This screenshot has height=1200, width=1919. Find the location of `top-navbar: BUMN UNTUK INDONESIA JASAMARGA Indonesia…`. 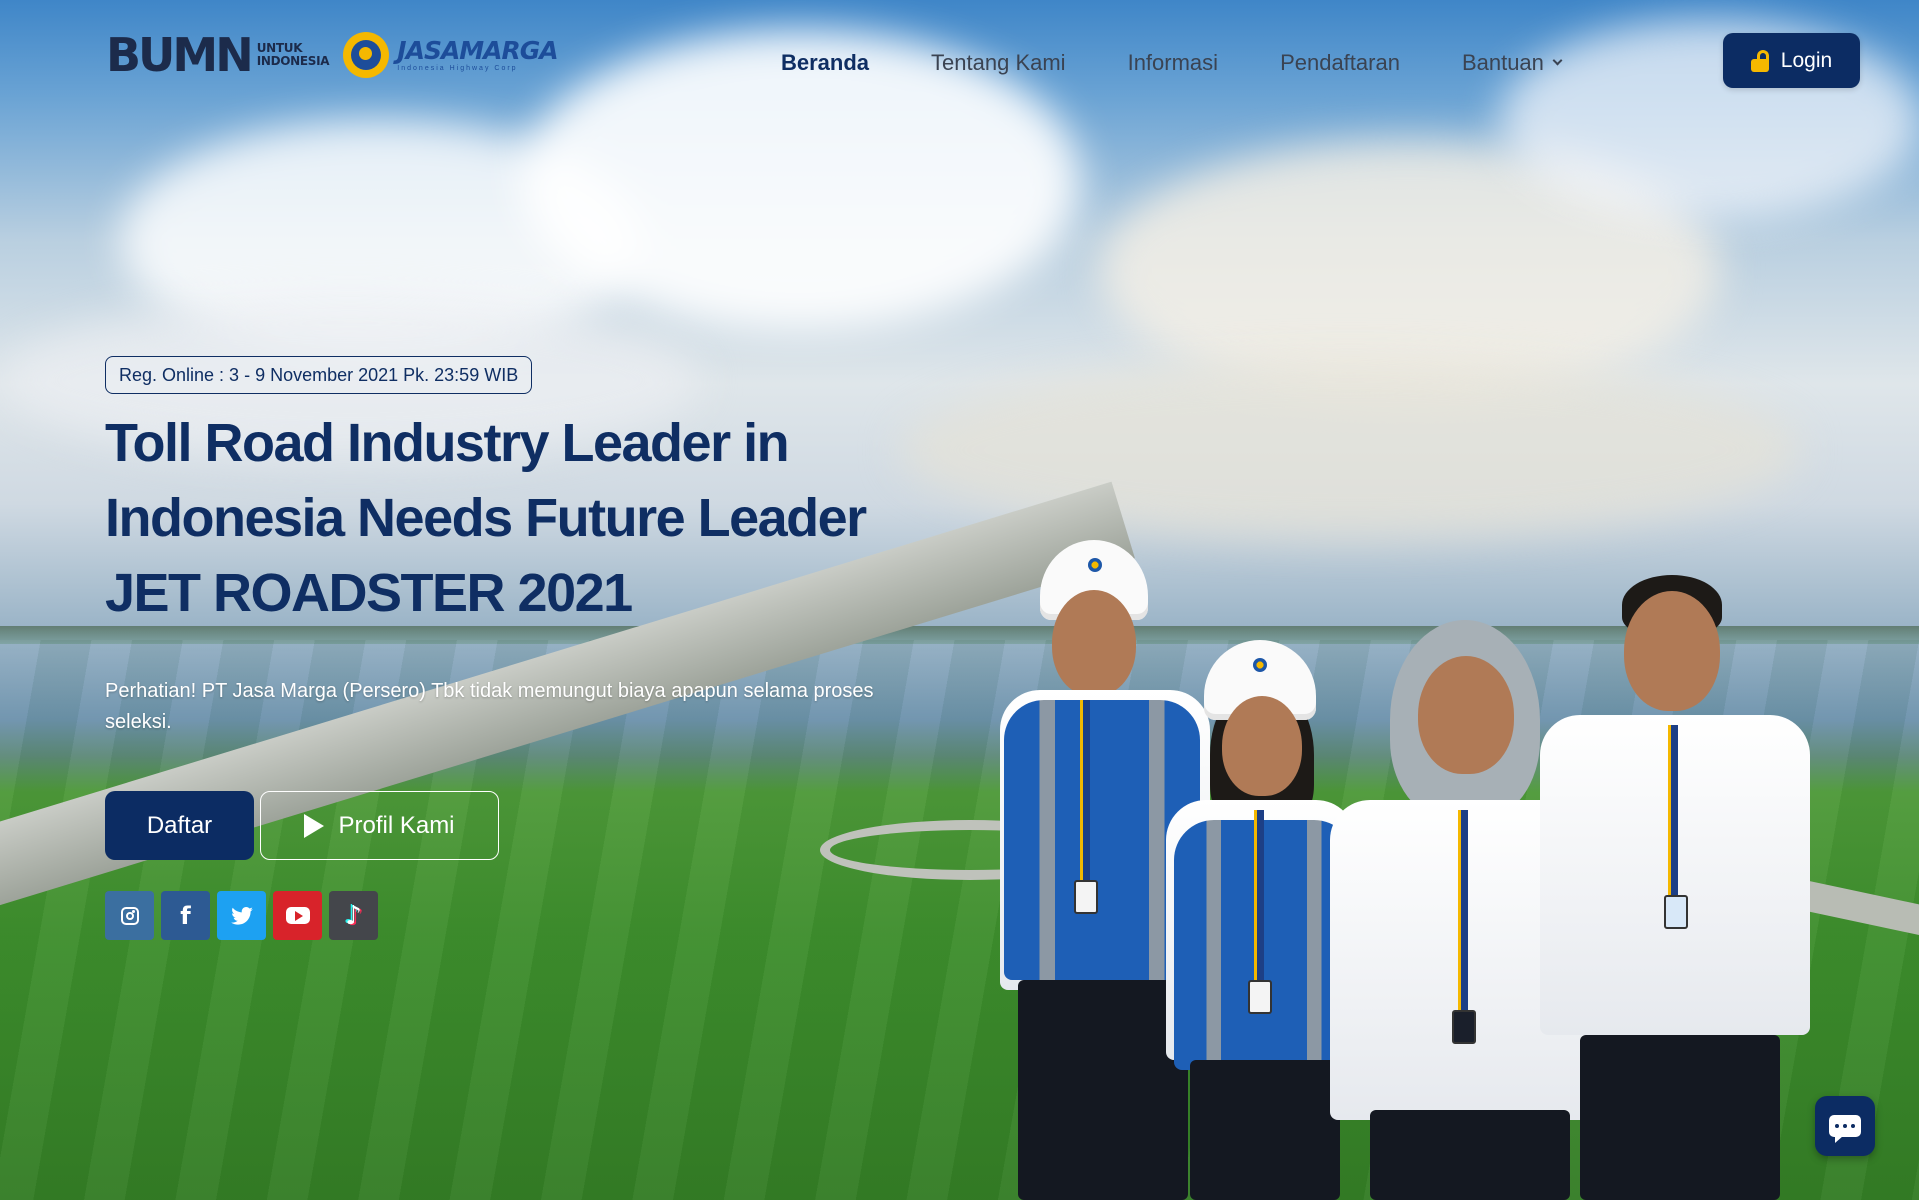

top-navbar: BUMN UNTUK INDONESIA JASAMARGA Indonesia… is located at coordinates (959, 60).